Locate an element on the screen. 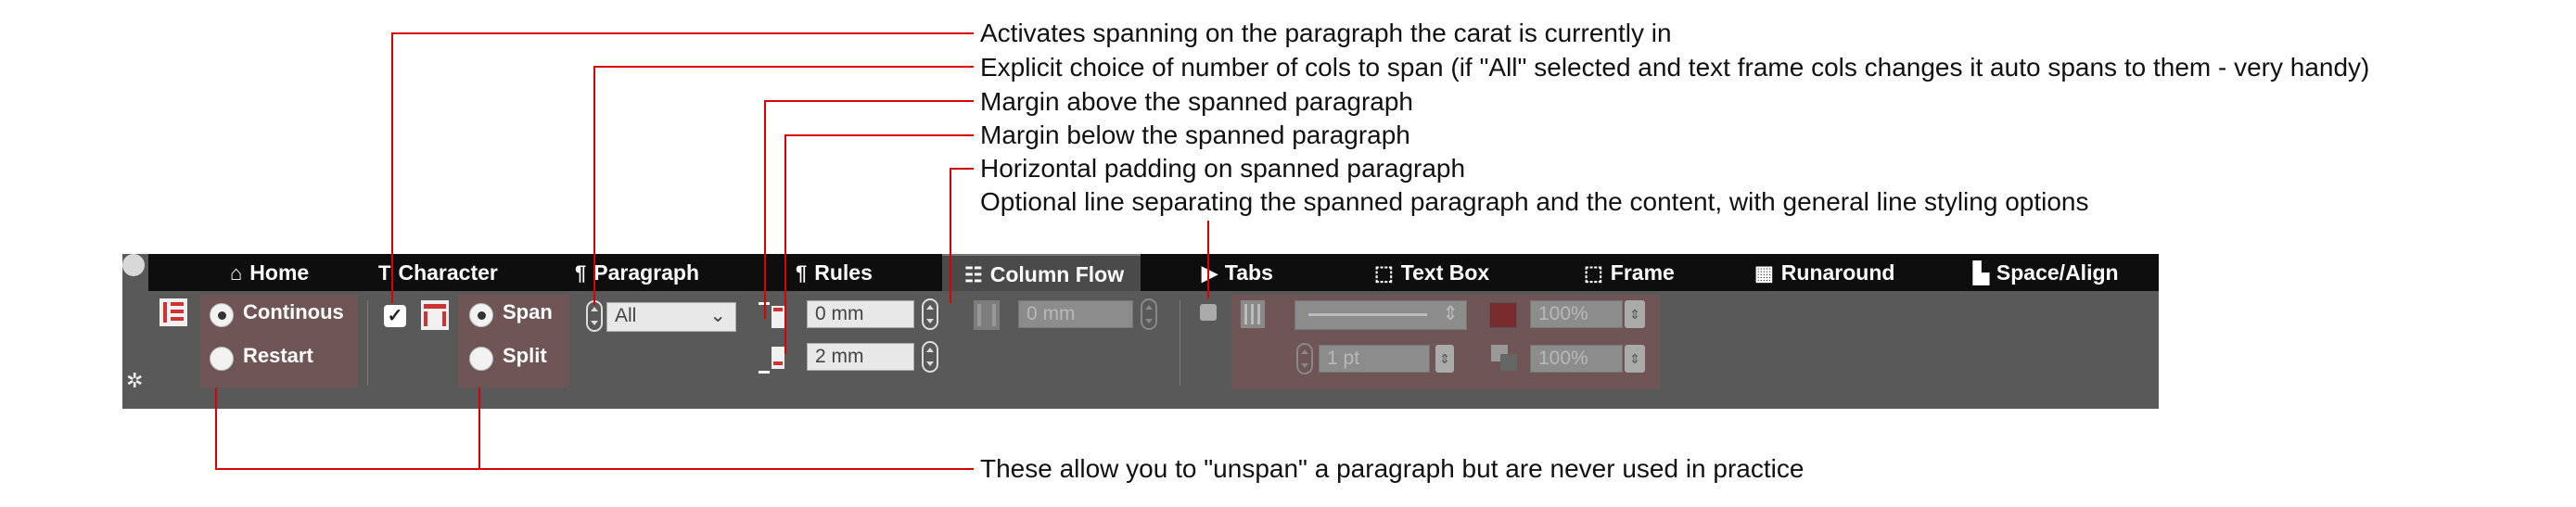  tab-home: ⌂ Home is located at coordinates (269, 272).